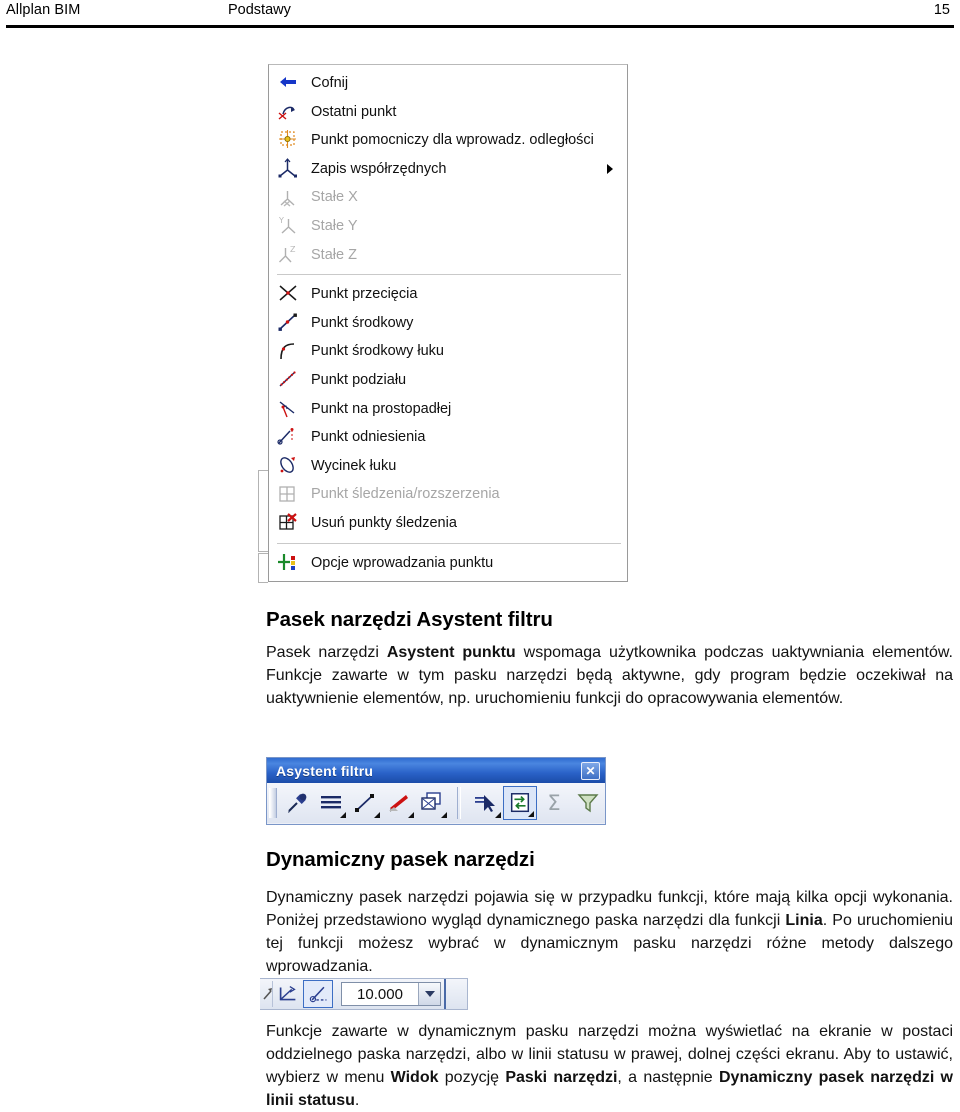  What do you see at coordinates (289, 409) in the screenshot?
I see `perpendicular-point-icon` at bounding box center [289, 409].